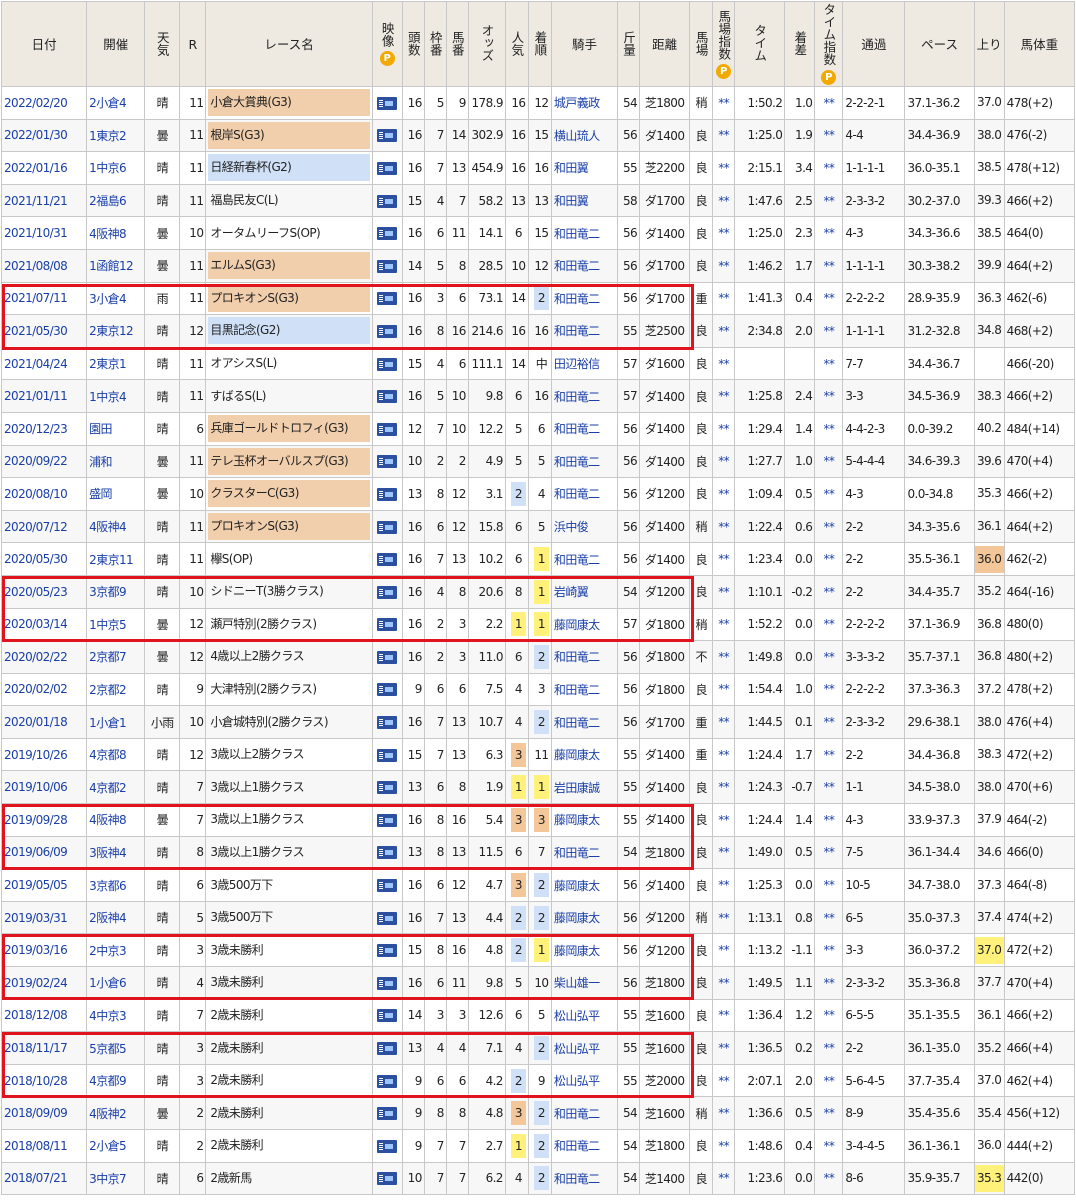 Image resolution: width=1076 pixels, height=1200 pixels. I want to click on race-date-link: 2019/02/24, so click(44, 983).